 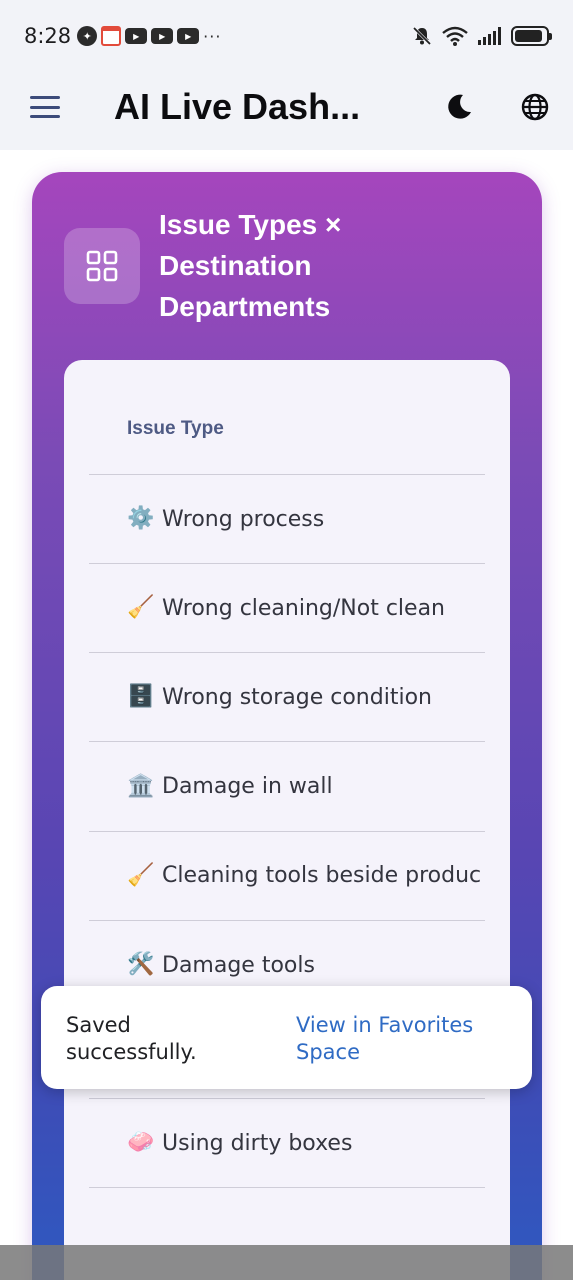 I want to click on battery-icon, so click(x=531, y=36).